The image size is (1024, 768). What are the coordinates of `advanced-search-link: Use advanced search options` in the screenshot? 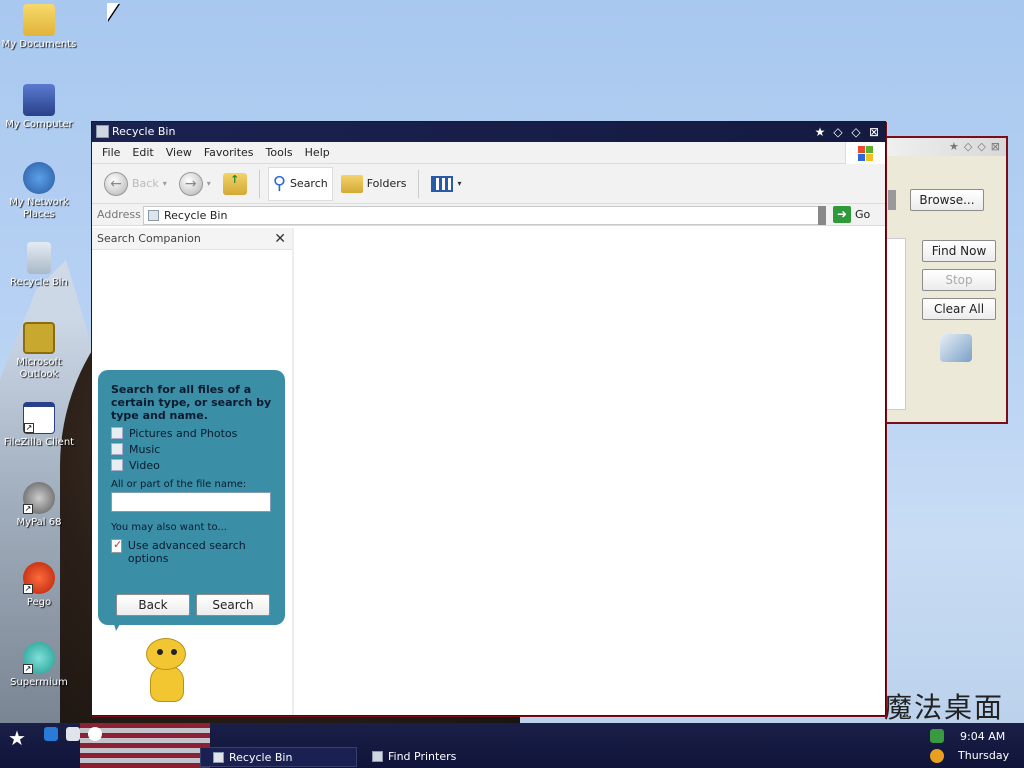 It's located at (191, 551).